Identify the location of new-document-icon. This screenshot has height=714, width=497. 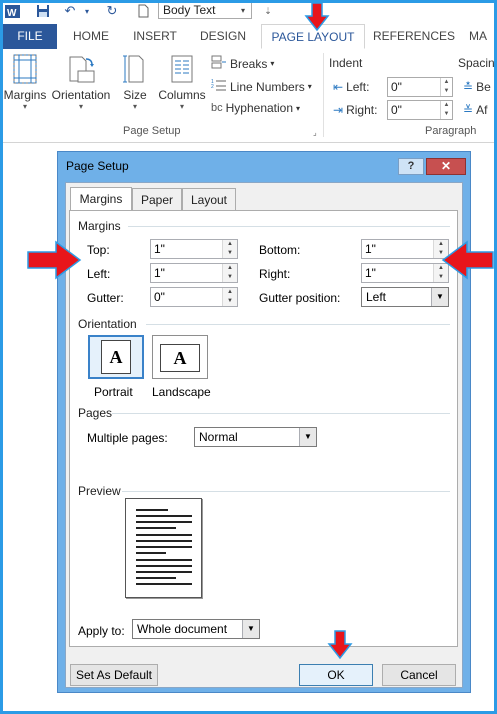
(143, 11).